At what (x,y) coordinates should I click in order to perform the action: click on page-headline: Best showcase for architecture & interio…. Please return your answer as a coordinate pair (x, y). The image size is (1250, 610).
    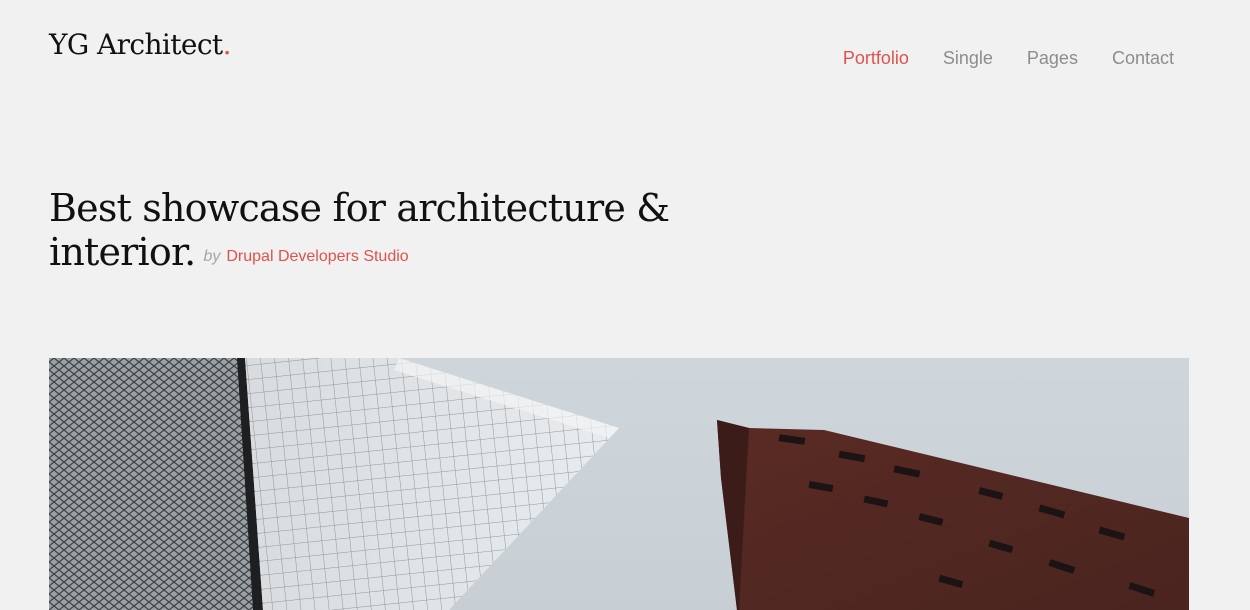
    Looking at the image, I should click on (369, 232).